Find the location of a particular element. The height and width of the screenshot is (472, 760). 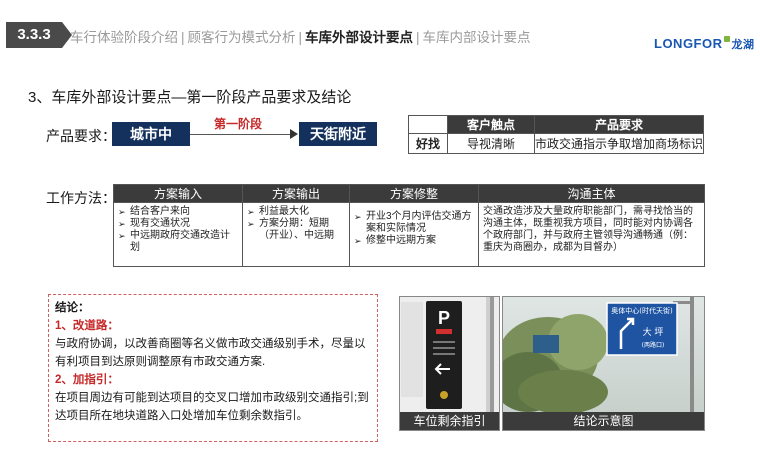

breadcrumb-item: 车库内部设计要点 is located at coordinates (477, 37).